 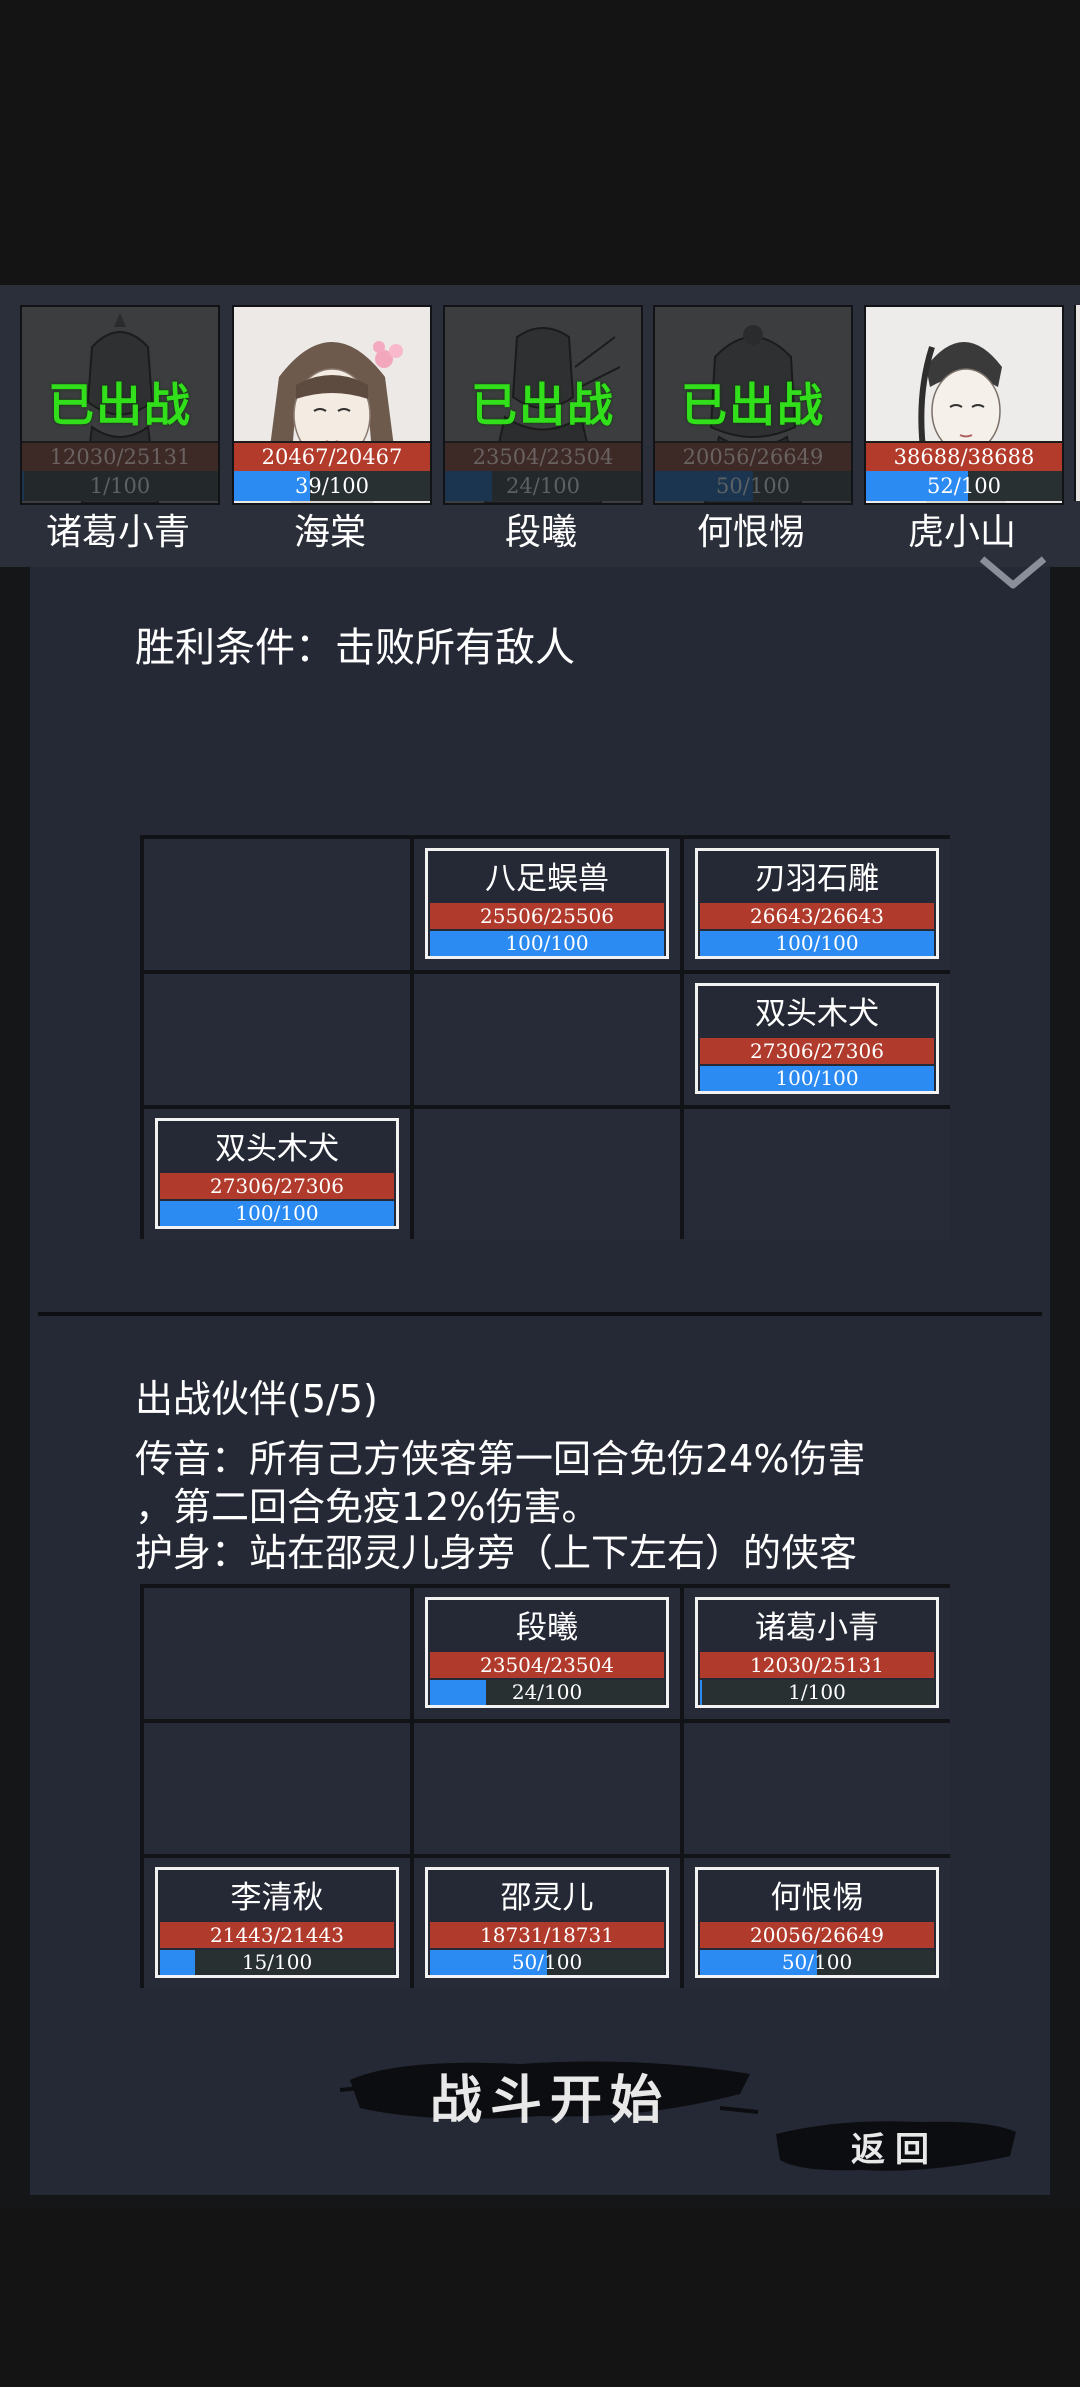 I want to click on mp-bar: 24/100, so click(x=543, y=486).